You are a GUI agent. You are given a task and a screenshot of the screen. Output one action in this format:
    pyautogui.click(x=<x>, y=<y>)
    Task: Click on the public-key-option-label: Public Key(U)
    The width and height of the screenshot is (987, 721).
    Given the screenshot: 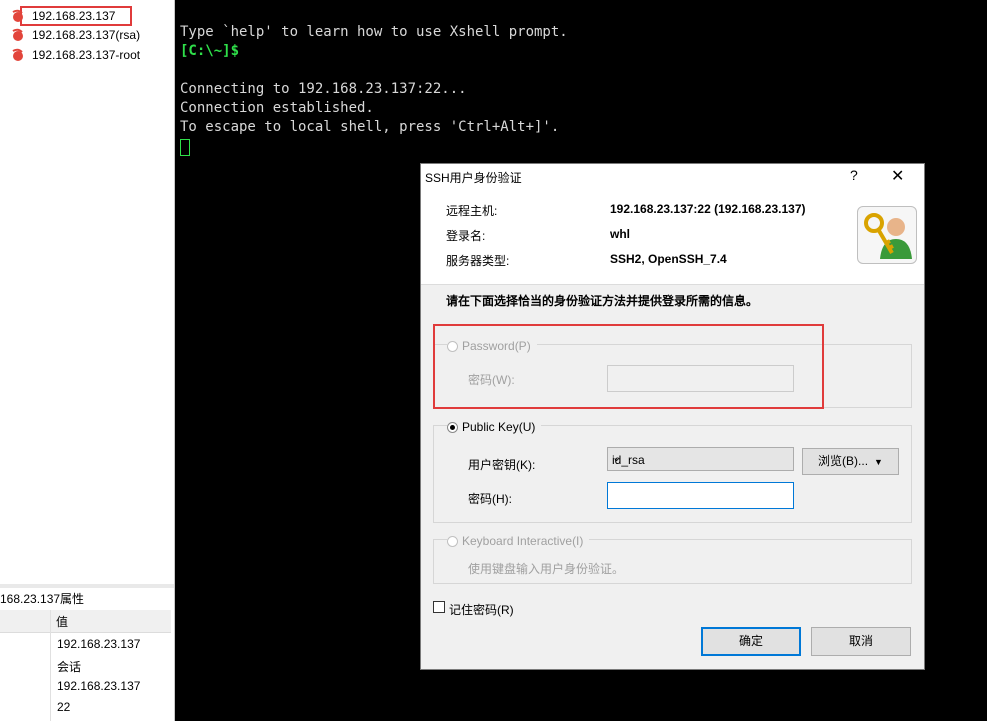 What is the action you would take?
    pyautogui.click(x=499, y=427)
    